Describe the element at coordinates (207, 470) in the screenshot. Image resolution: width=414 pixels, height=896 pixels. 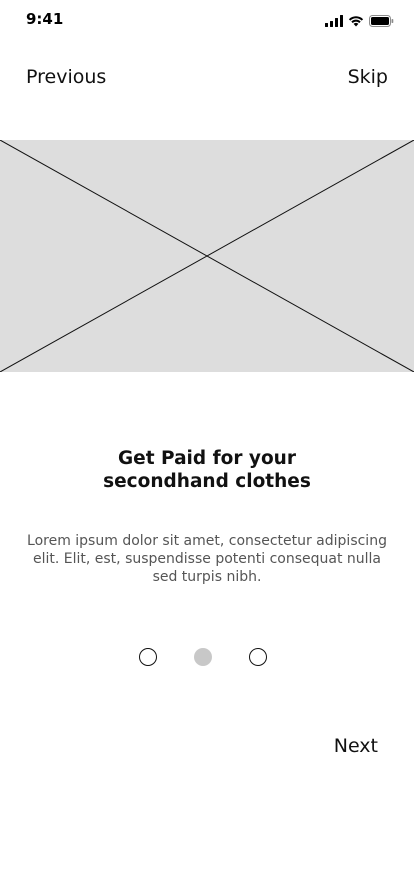
I see `onboarding-title: Get Paid for your secondhand clothes` at that location.